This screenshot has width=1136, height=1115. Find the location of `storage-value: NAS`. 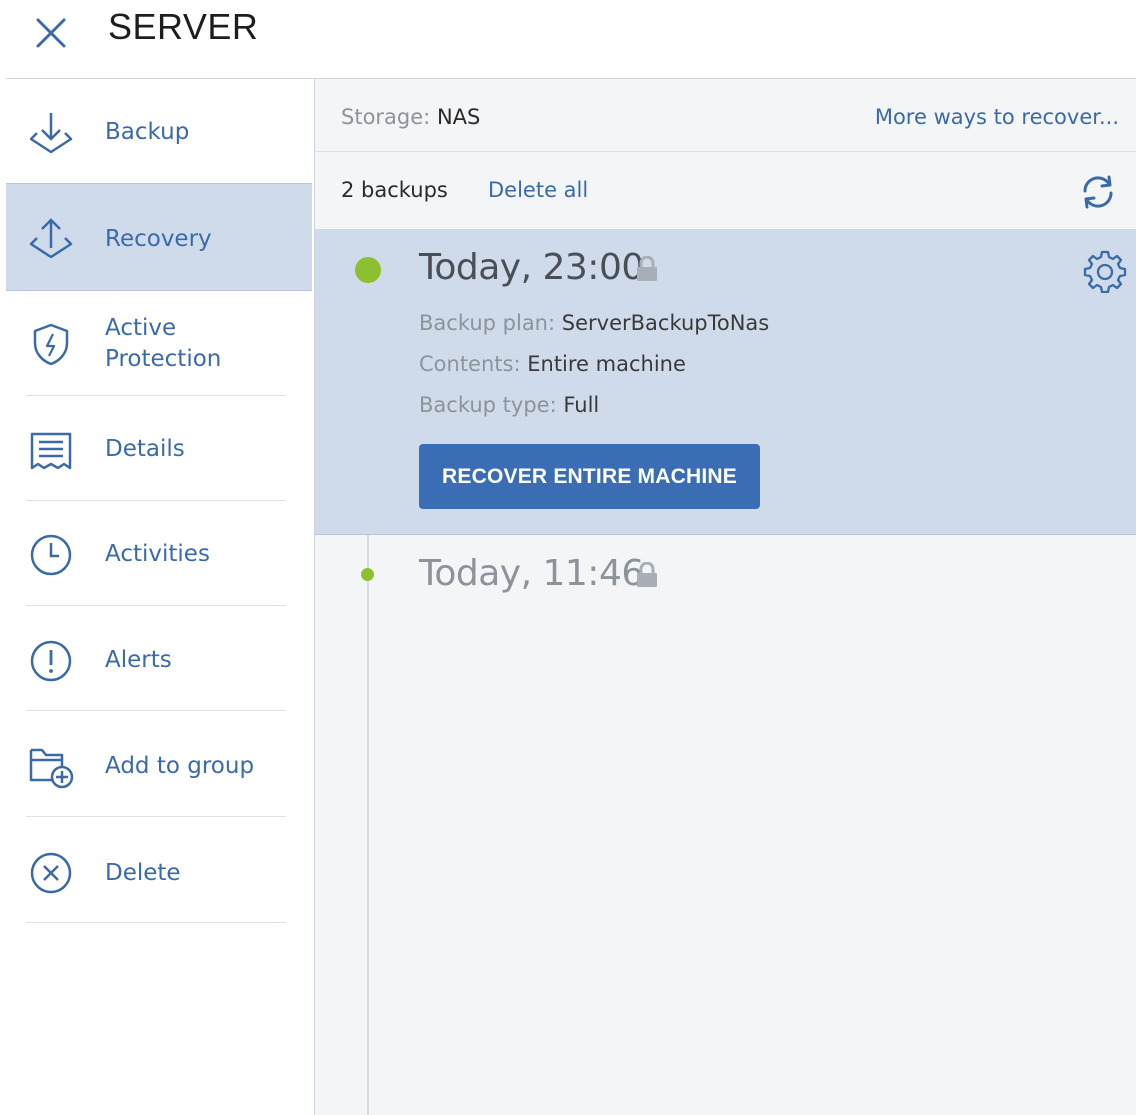

storage-value: NAS is located at coordinates (458, 117).